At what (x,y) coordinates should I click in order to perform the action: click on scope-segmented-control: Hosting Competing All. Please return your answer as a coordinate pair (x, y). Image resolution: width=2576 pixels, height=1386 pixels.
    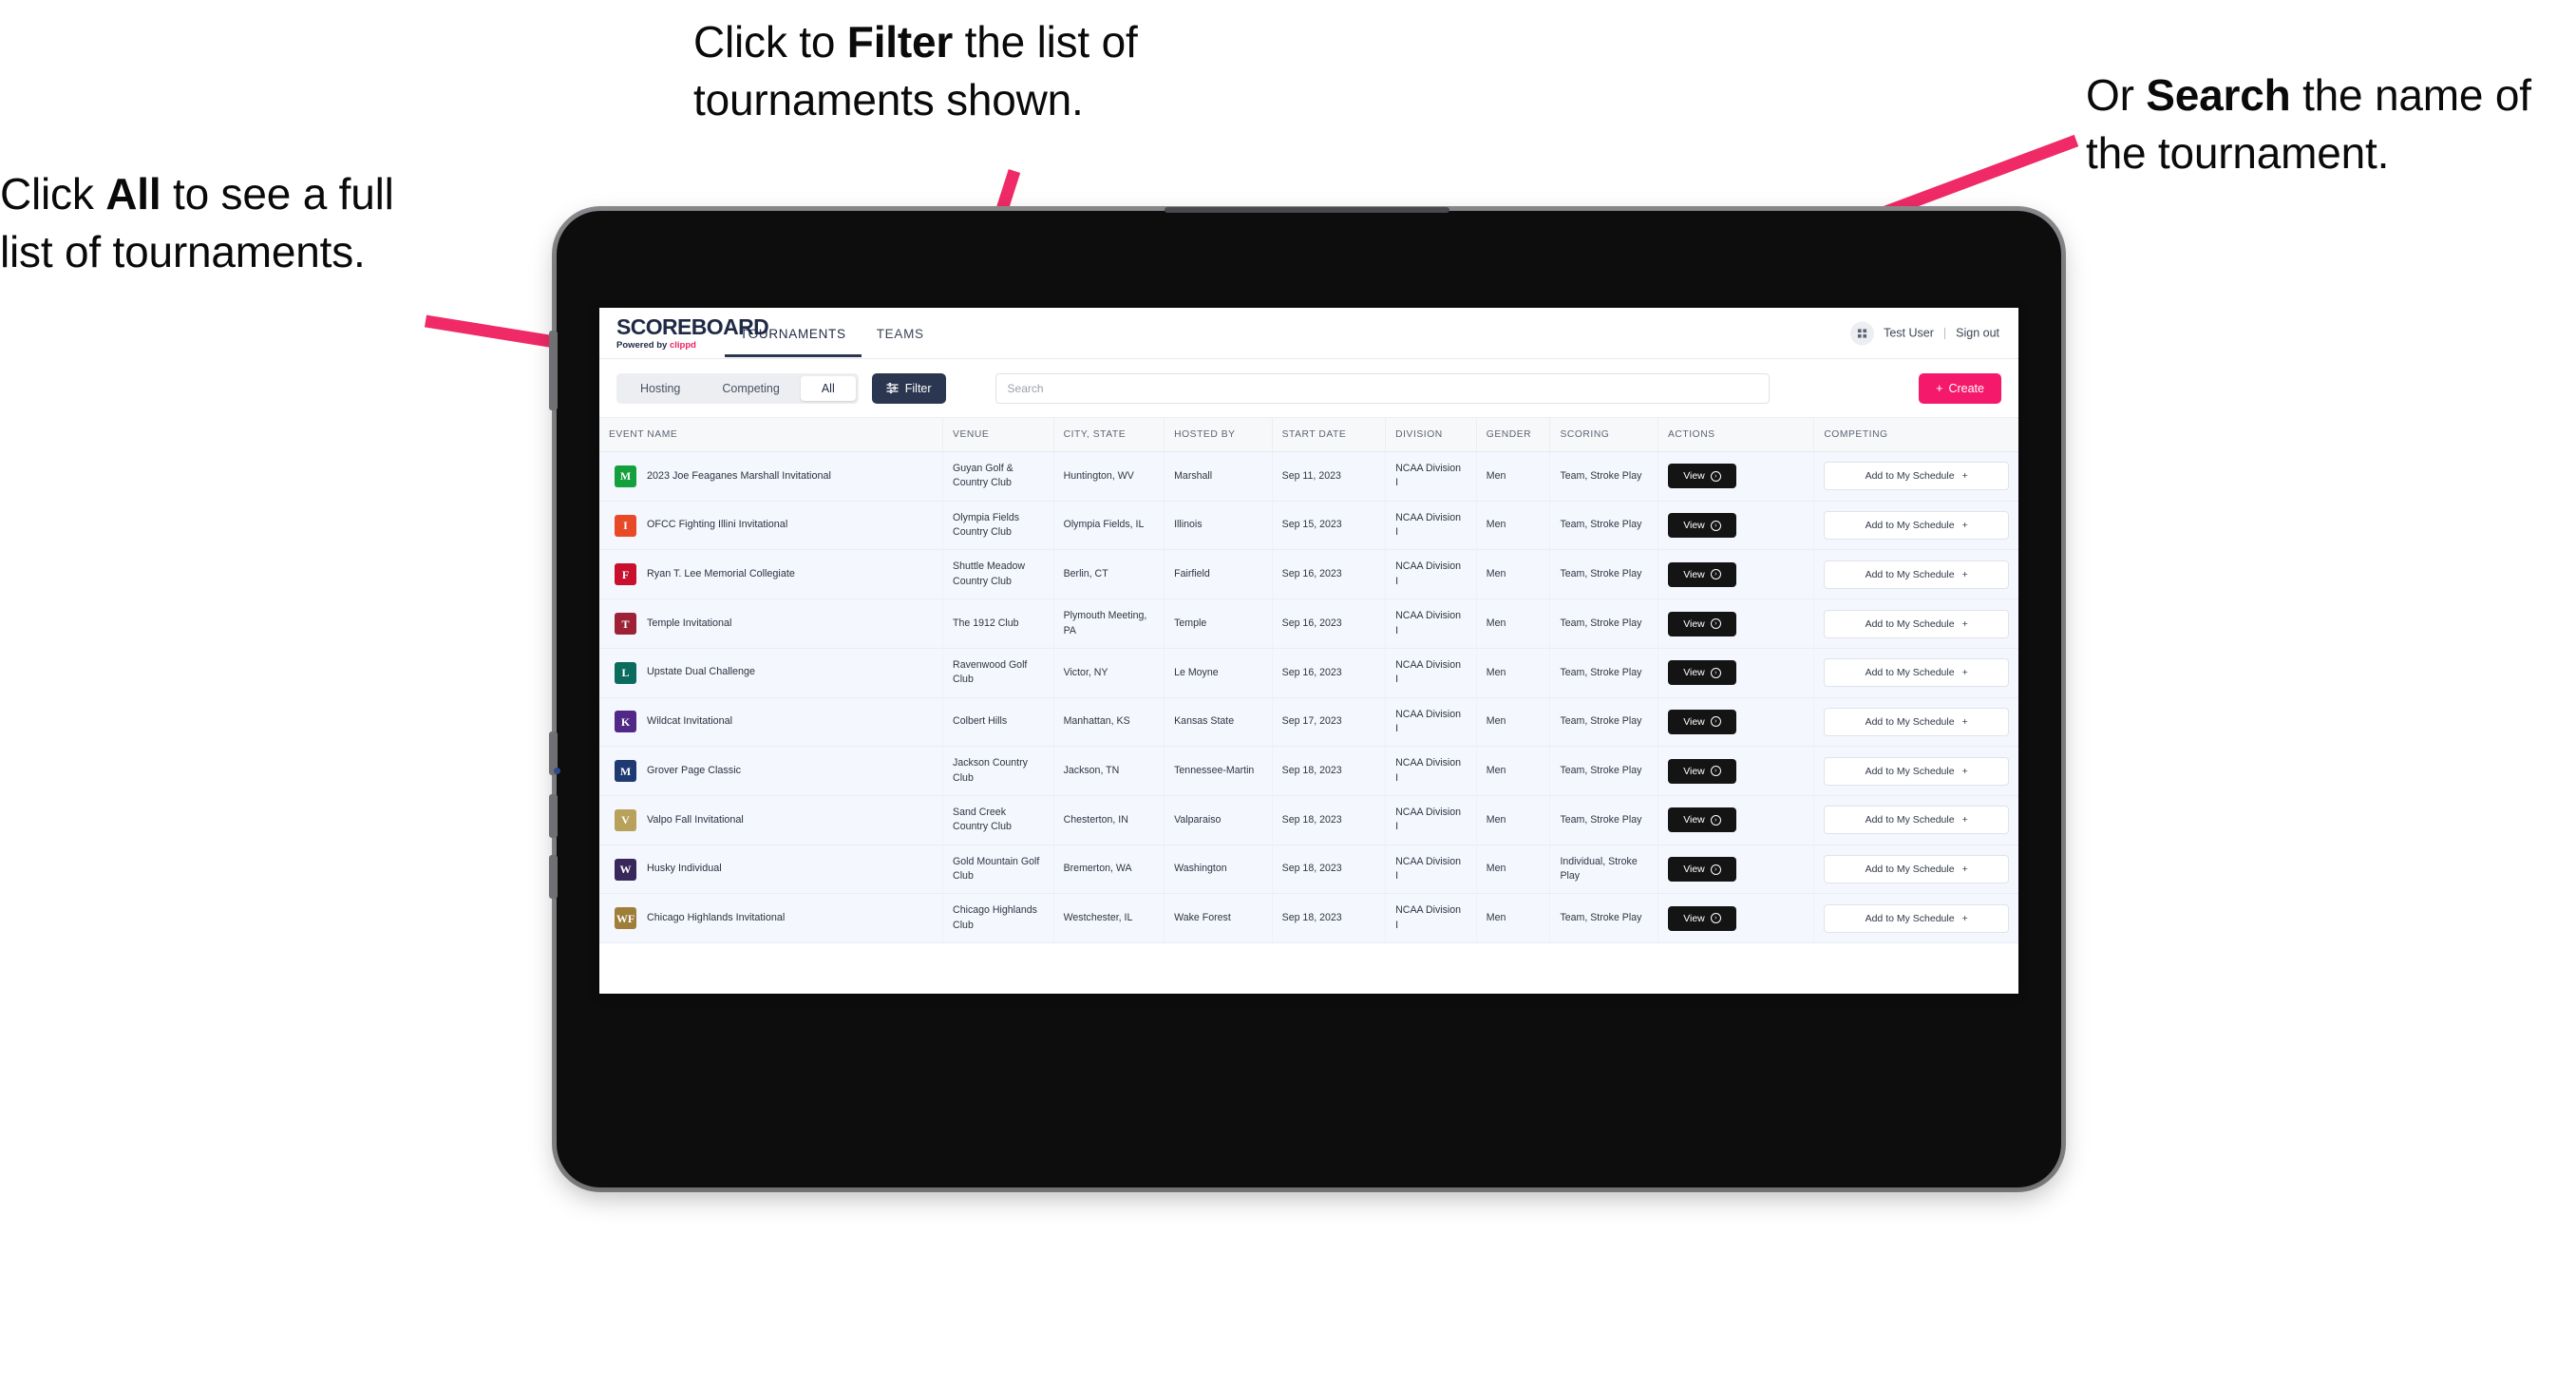
    Looking at the image, I should click on (737, 388).